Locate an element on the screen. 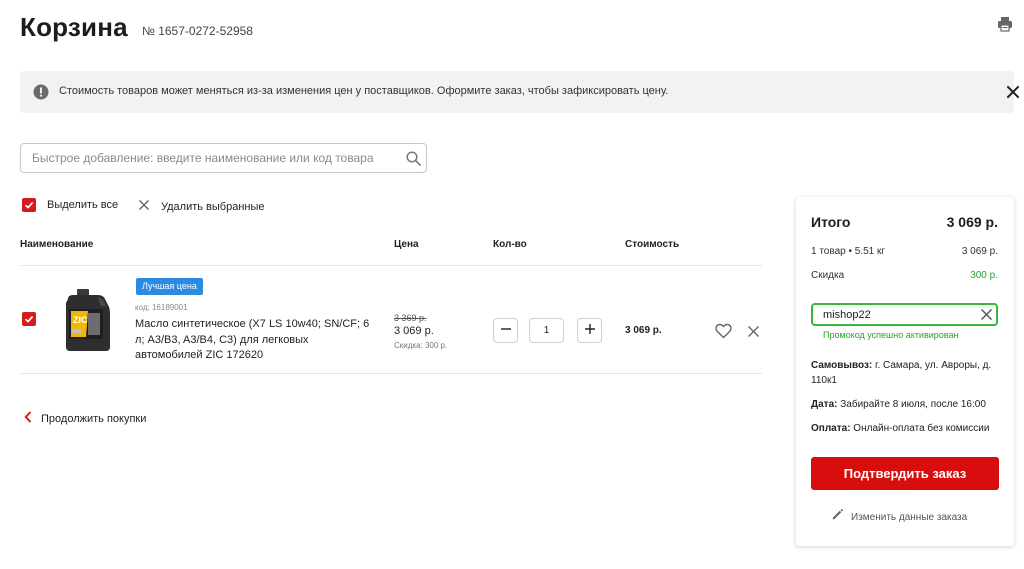 This screenshot has width=1024, height=569. summary-items-value: 3 069 р. is located at coordinates (979, 251).